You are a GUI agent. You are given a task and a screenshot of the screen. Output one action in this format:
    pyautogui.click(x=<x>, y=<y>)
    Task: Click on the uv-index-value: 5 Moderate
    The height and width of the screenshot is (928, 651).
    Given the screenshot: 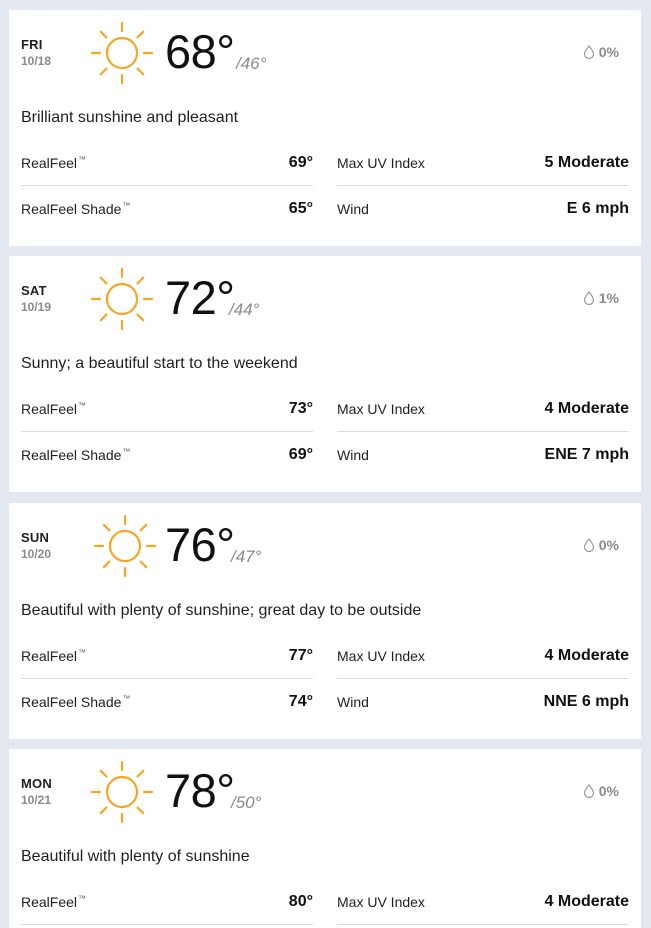 What is the action you would take?
    pyautogui.click(x=586, y=162)
    